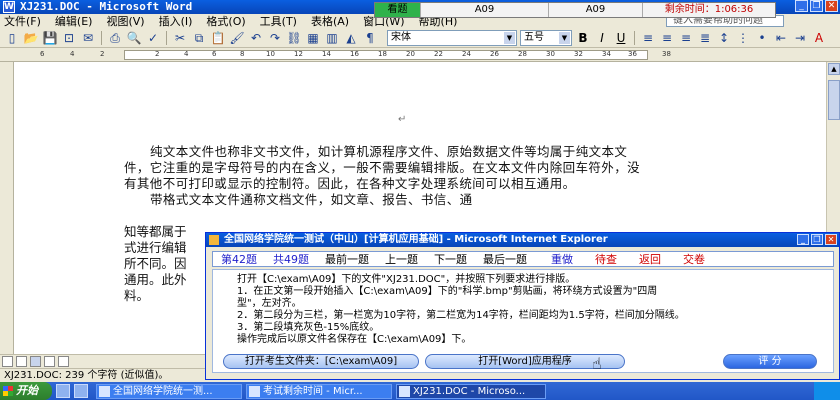 The width and height of the screenshot is (840, 400). Describe the element at coordinates (180, 38) in the screenshot. I see `cut-icon: ✂` at that location.